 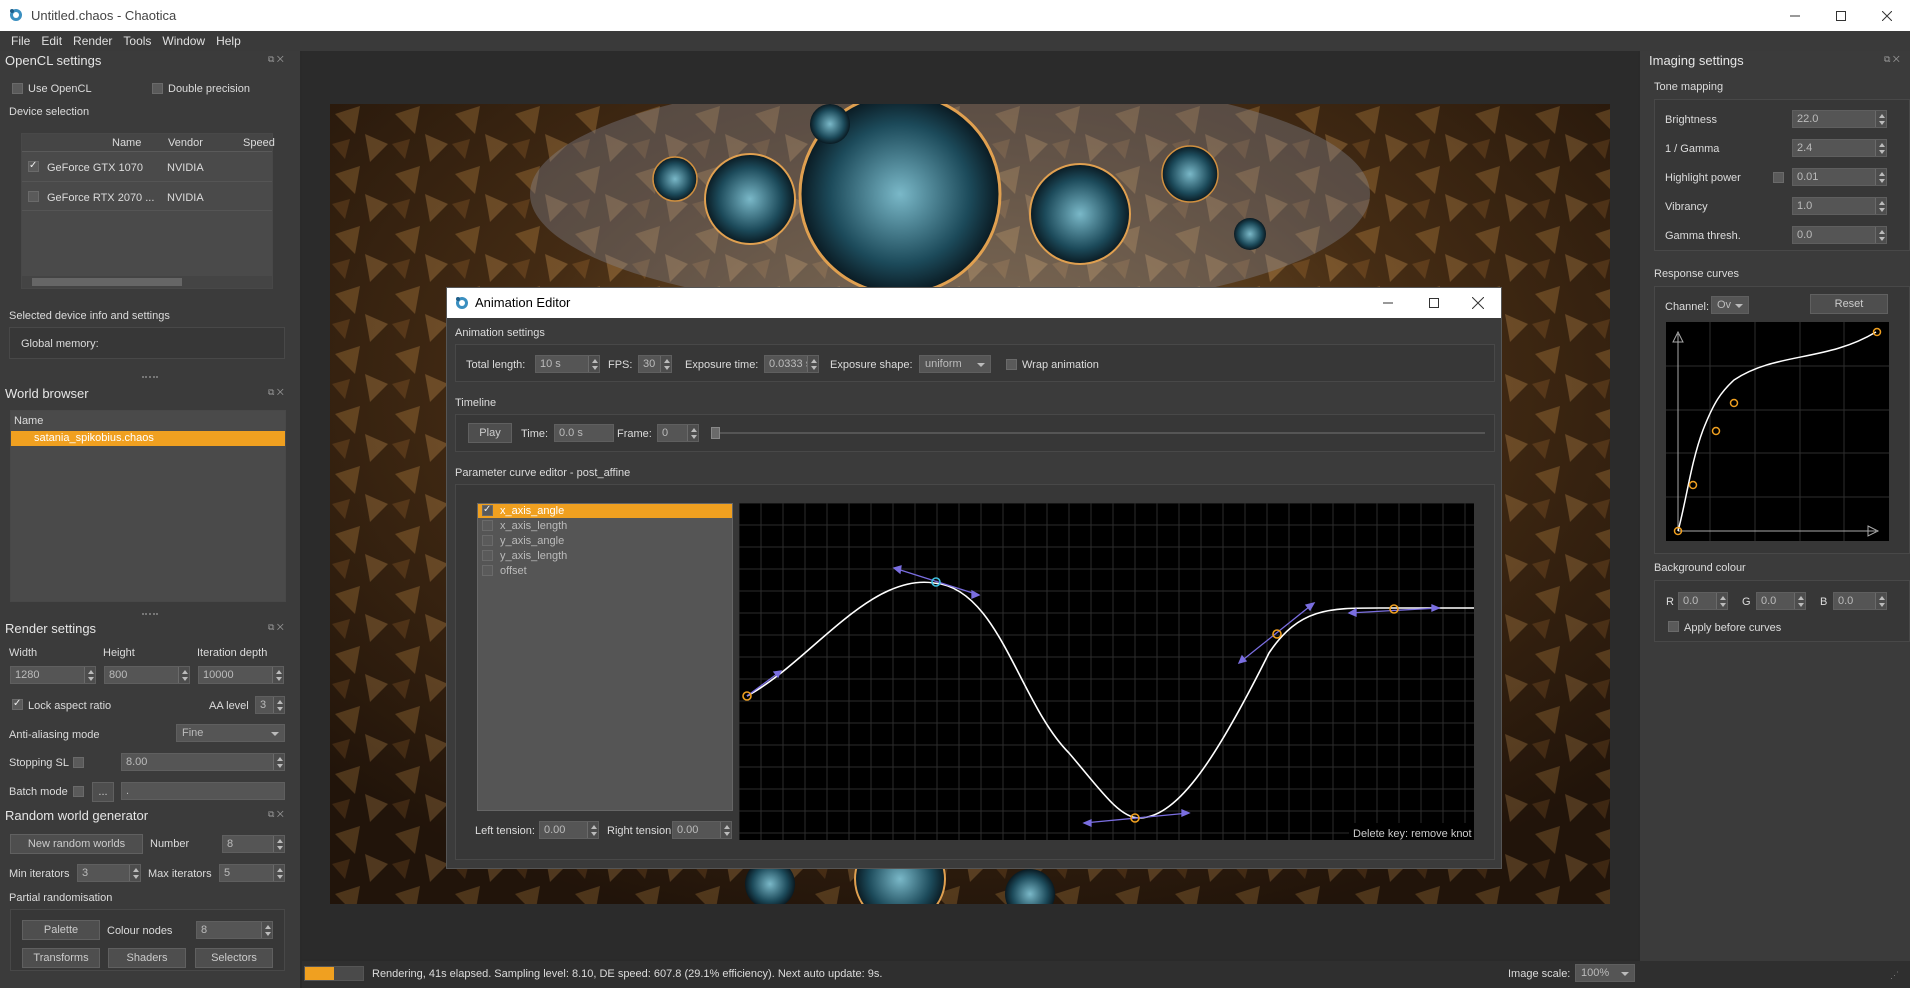 What do you see at coordinates (234, 958) in the screenshot?
I see `selectors-button: Selectors` at bounding box center [234, 958].